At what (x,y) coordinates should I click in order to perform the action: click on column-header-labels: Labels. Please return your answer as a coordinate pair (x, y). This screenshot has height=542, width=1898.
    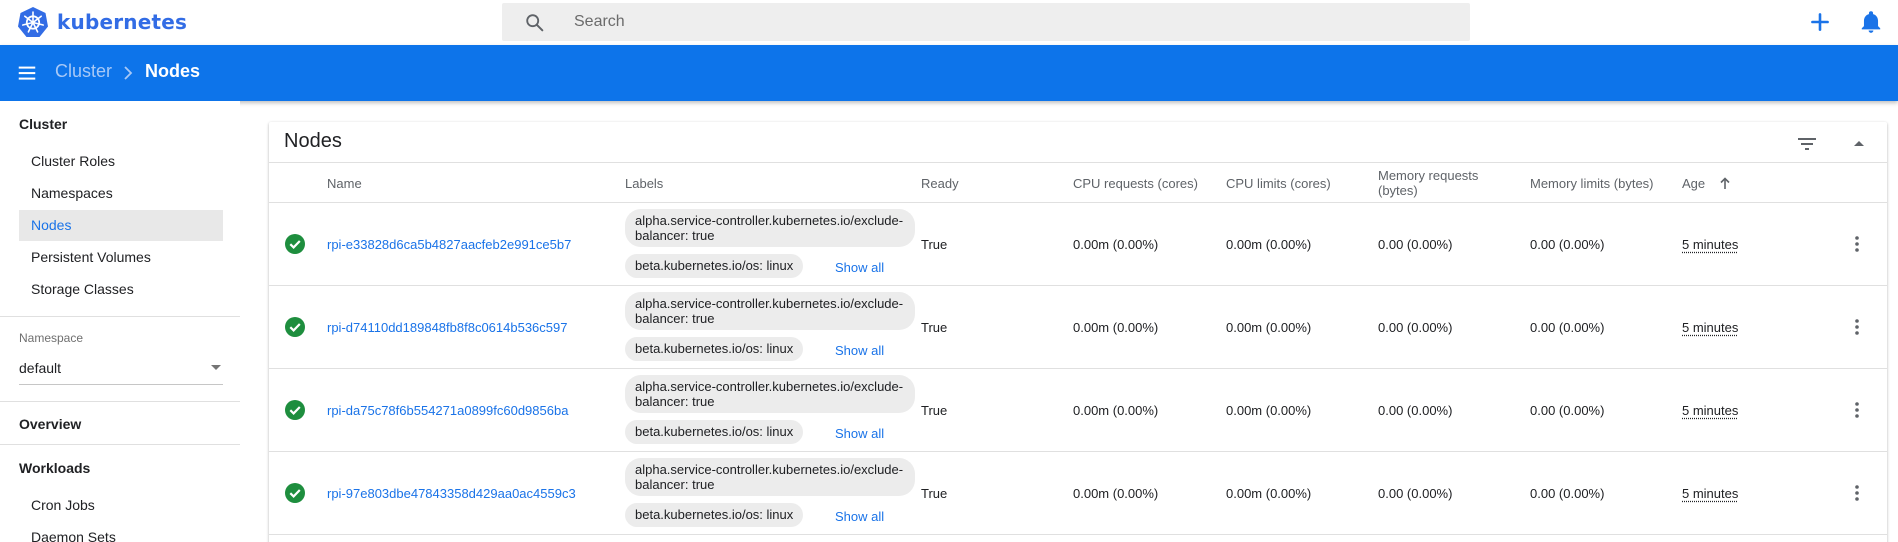
    Looking at the image, I should click on (644, 183).